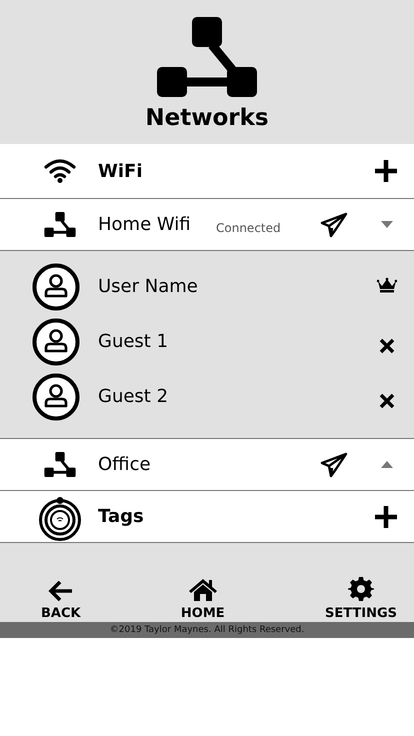  What do you see at coordinates (120, 171) in the screenshot?
I see `section-title: WiFi` at bounding box center [120, 171].